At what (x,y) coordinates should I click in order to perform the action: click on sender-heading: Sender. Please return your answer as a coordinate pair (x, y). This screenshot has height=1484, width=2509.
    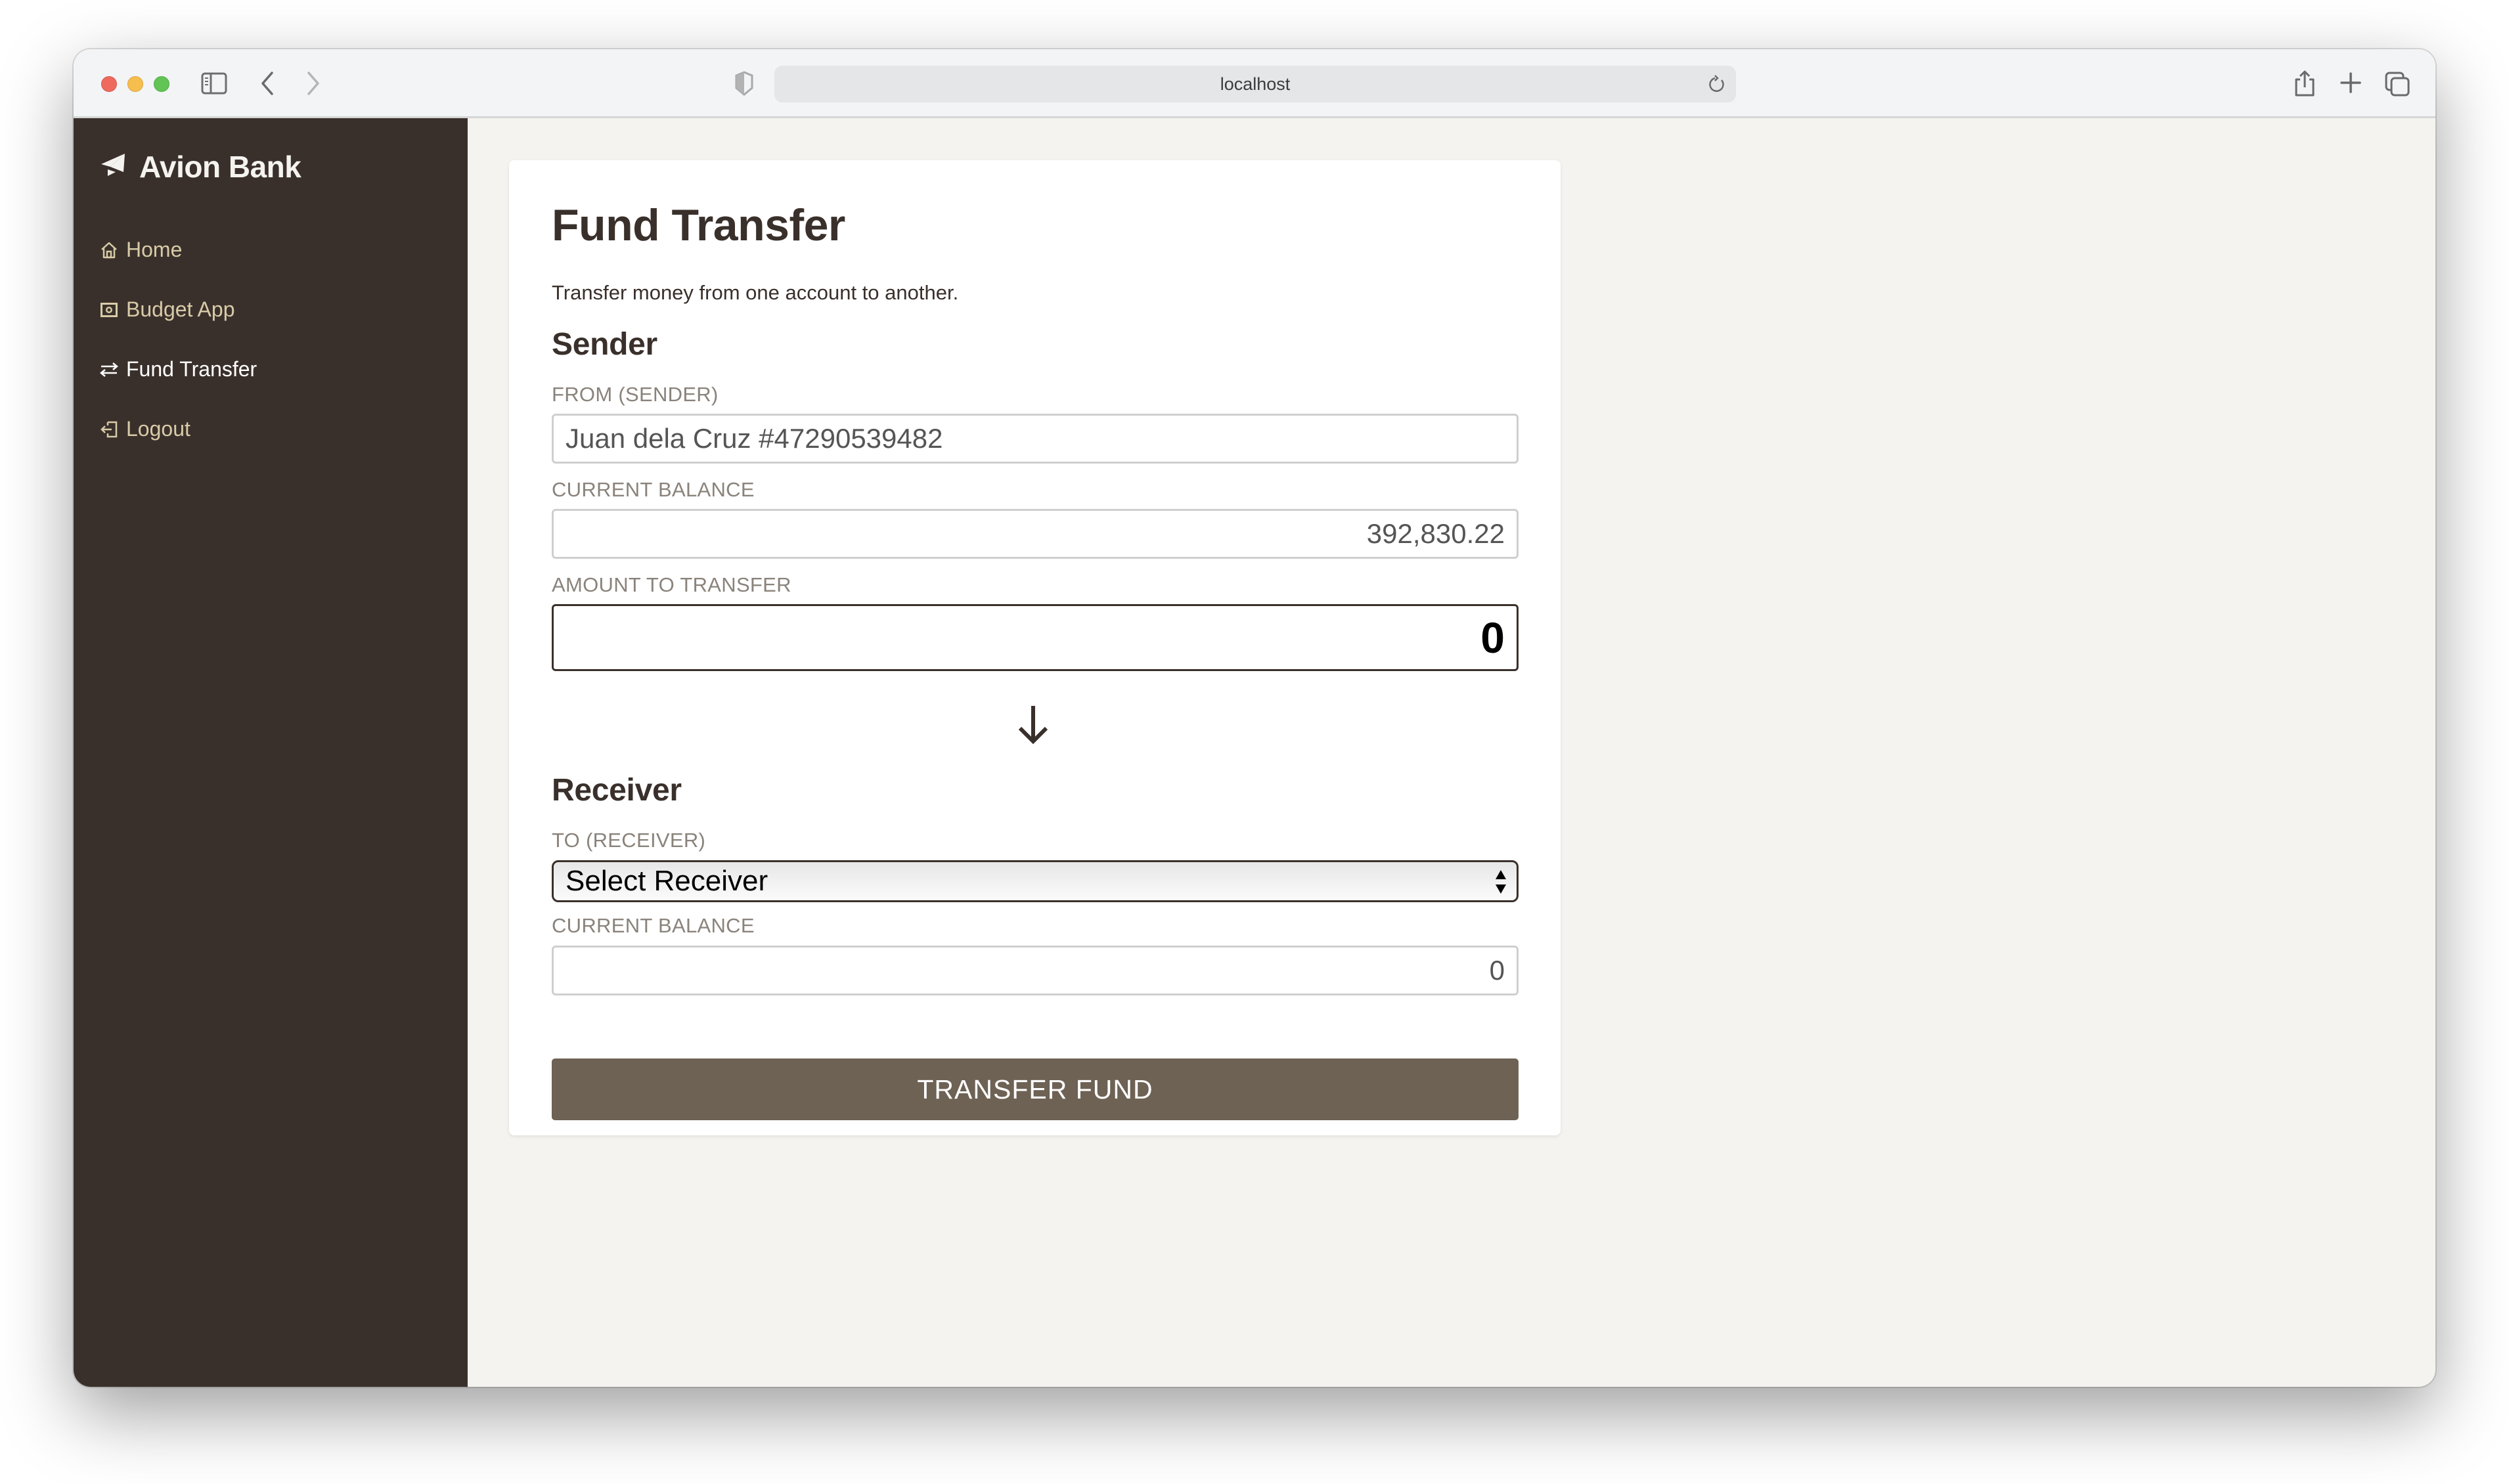
    Looking at the image, I should click on (604, 344).